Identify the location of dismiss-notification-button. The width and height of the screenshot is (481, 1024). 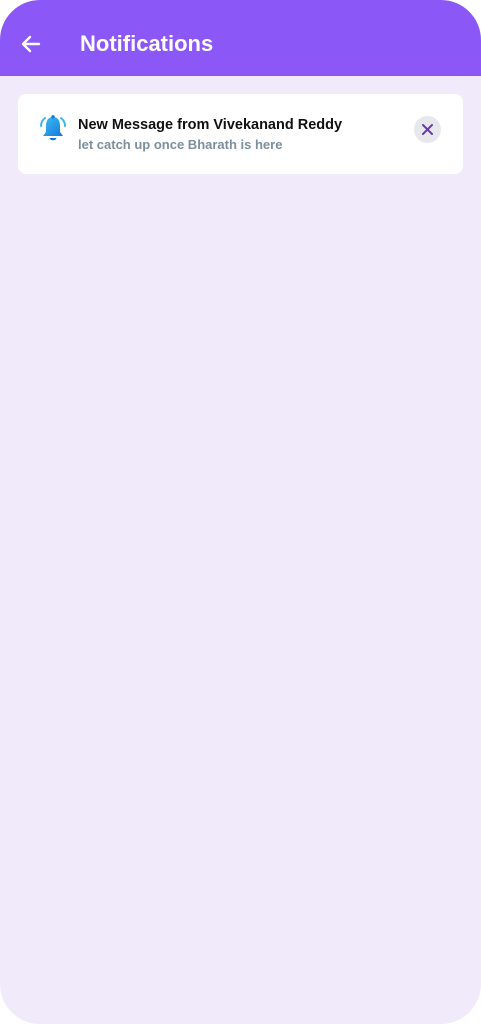
(427, 129).